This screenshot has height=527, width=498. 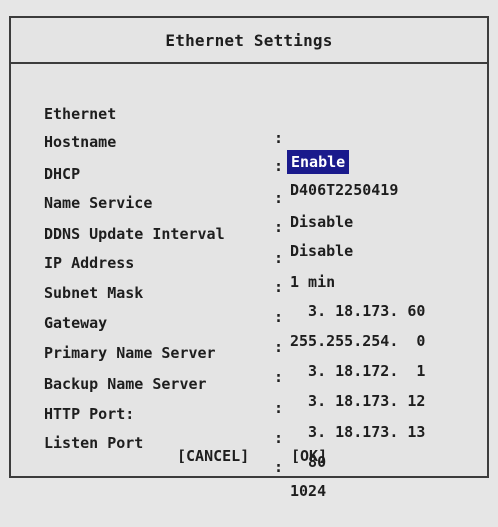 I want to click on dialog-button-bar: [CANCEL] [OK], so click(x=249, y=456).